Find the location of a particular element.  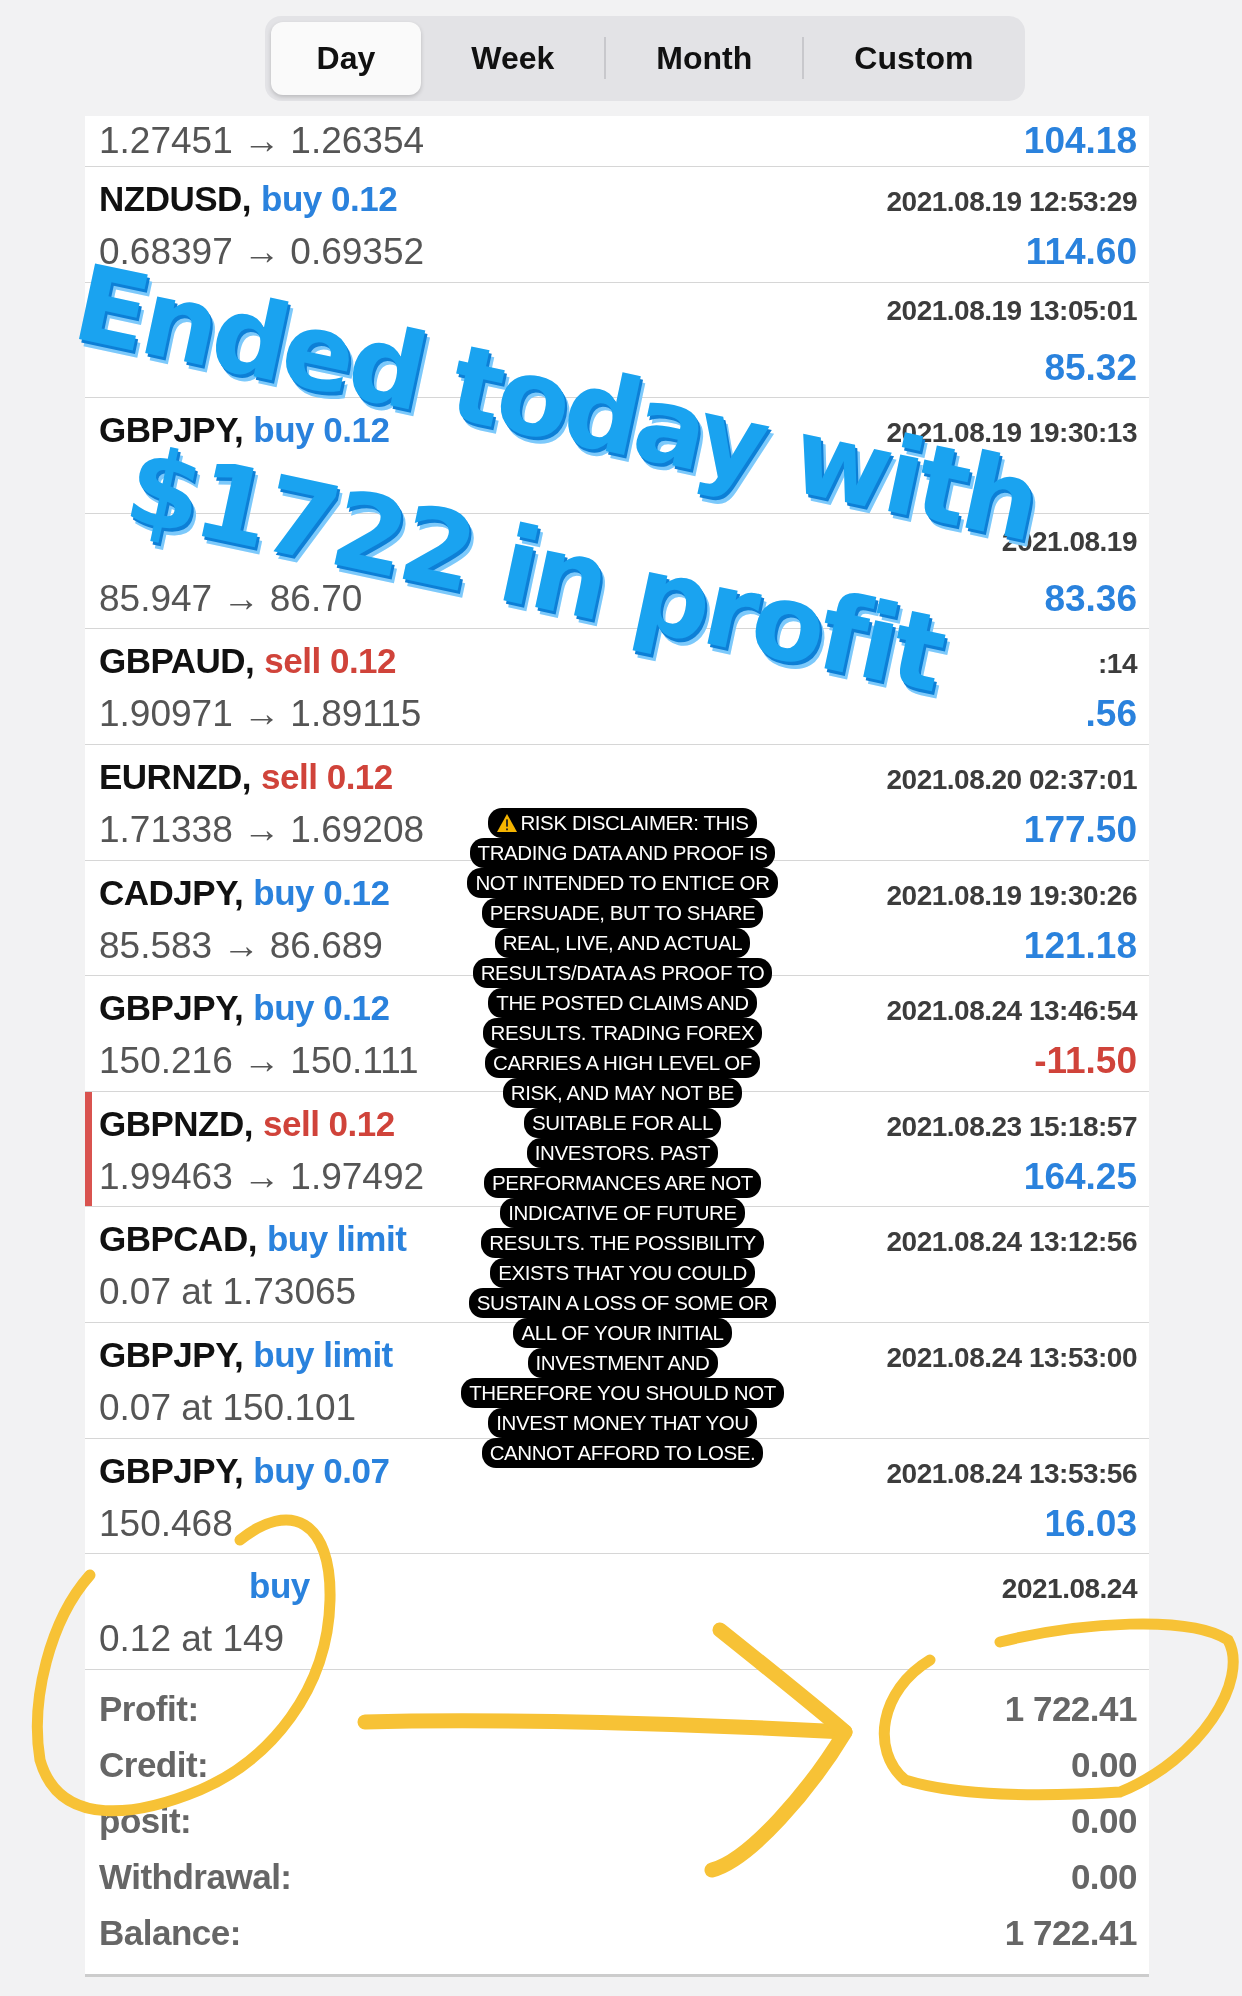

price-text: 150.468 is located at coordinates (166, 1523).